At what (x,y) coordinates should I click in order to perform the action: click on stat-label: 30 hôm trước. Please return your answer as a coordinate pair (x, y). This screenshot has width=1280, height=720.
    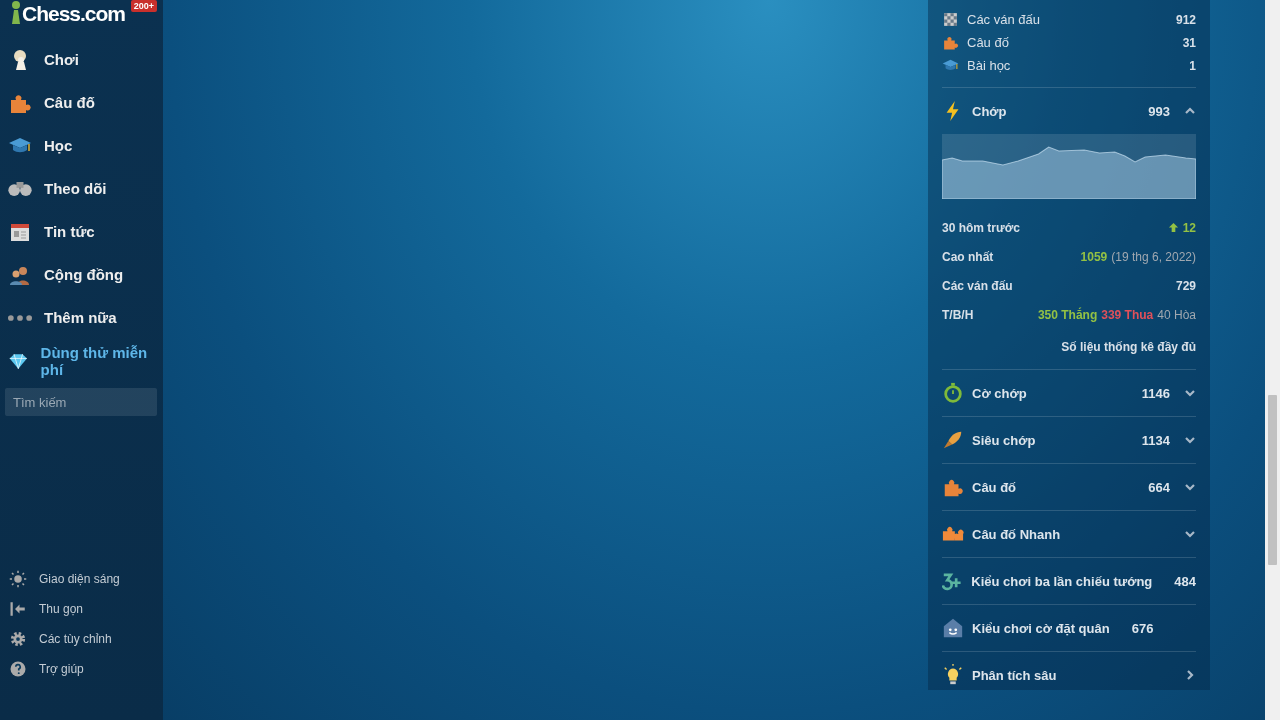
    Looking at the image, I should click on (981, 227).